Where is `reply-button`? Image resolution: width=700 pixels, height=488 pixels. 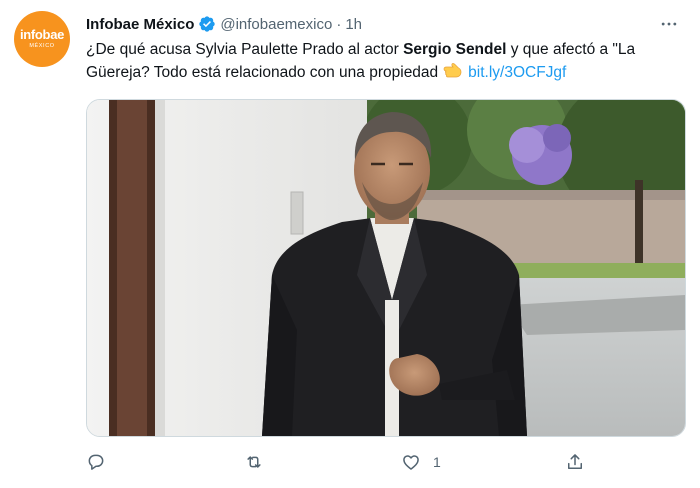 reply-button is located at coordinates (102, 462).